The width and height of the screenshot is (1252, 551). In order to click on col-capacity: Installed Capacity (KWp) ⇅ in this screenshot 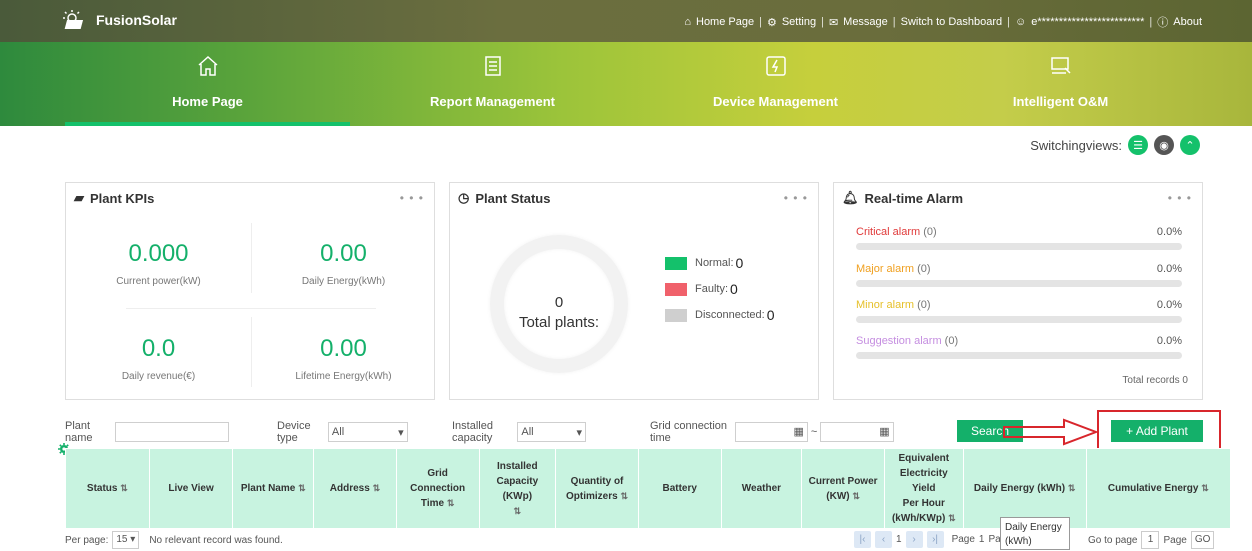, I will do `click(517, 488)`.